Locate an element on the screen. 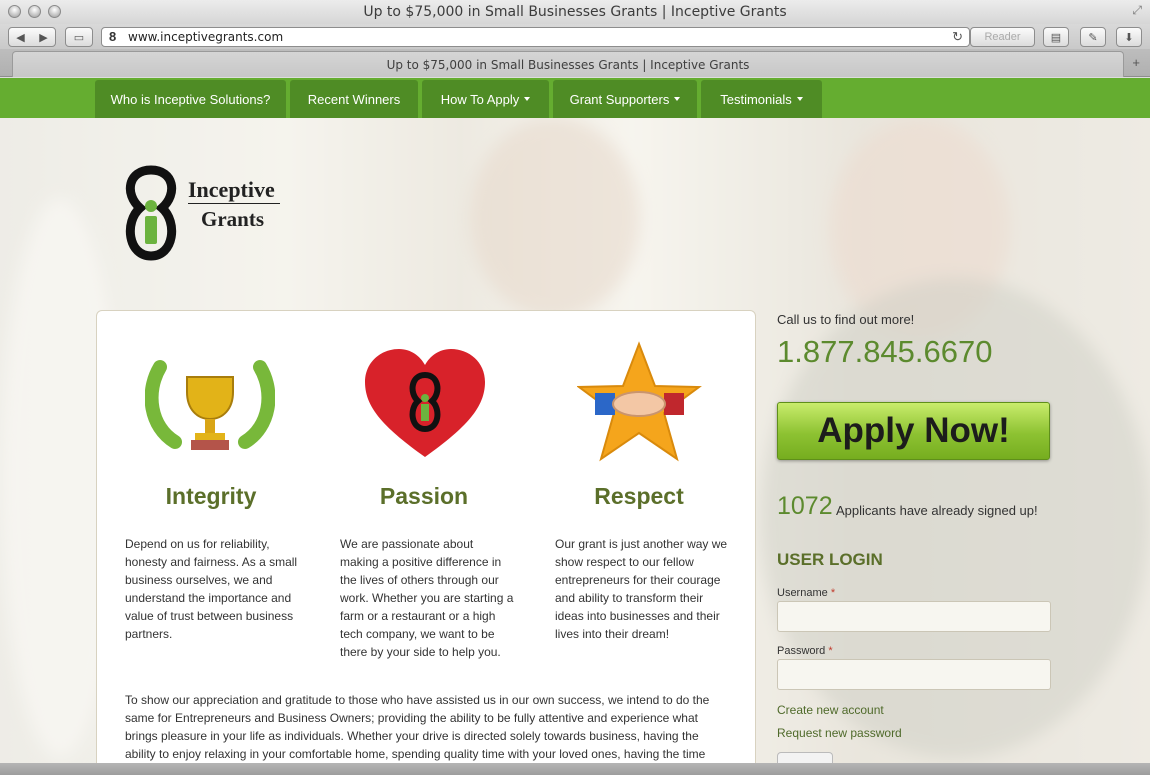 Image resolution: width=1150 pixels, height=775 pixels. reader-button: Reader is located at coordinates (1002, 37).